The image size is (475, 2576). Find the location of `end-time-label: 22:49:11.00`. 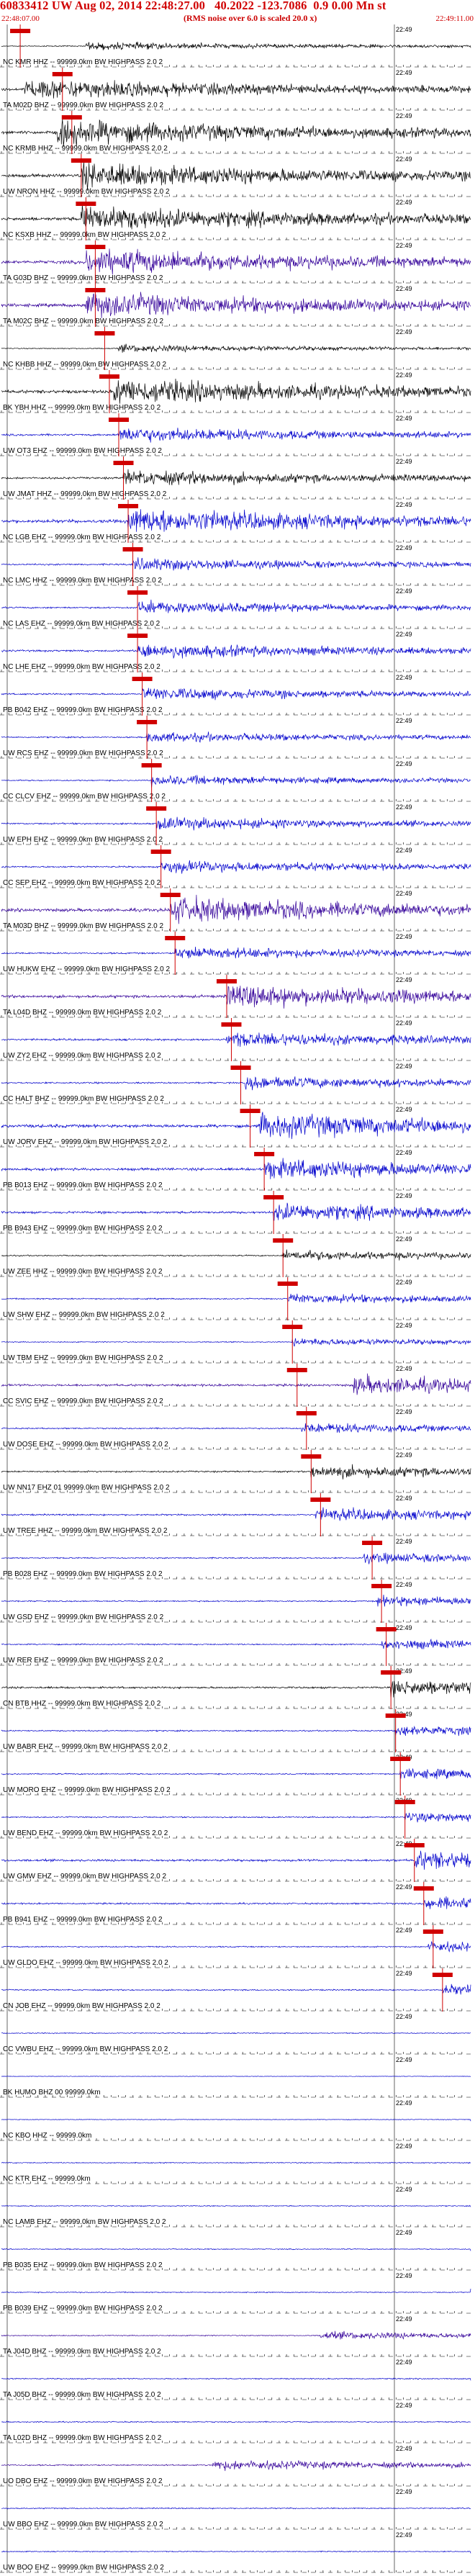

end-time-label: 22:49:11.00 is located at coordinates (454, 18).